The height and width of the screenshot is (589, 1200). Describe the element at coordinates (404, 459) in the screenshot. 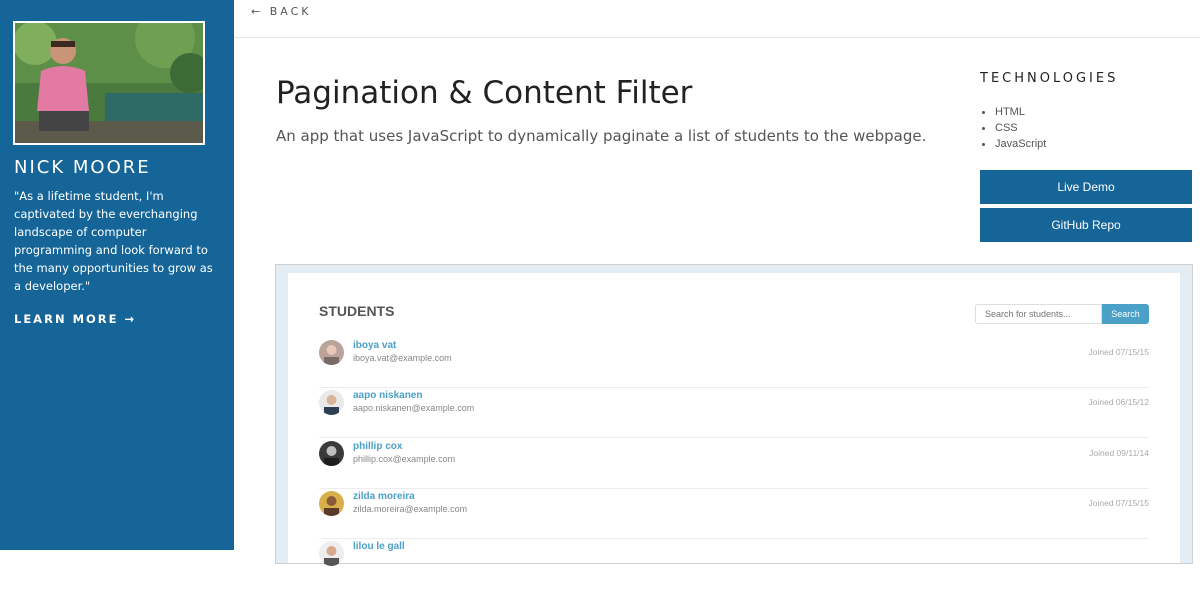

I see `student-email: phillip.cox@example.com` at that location.